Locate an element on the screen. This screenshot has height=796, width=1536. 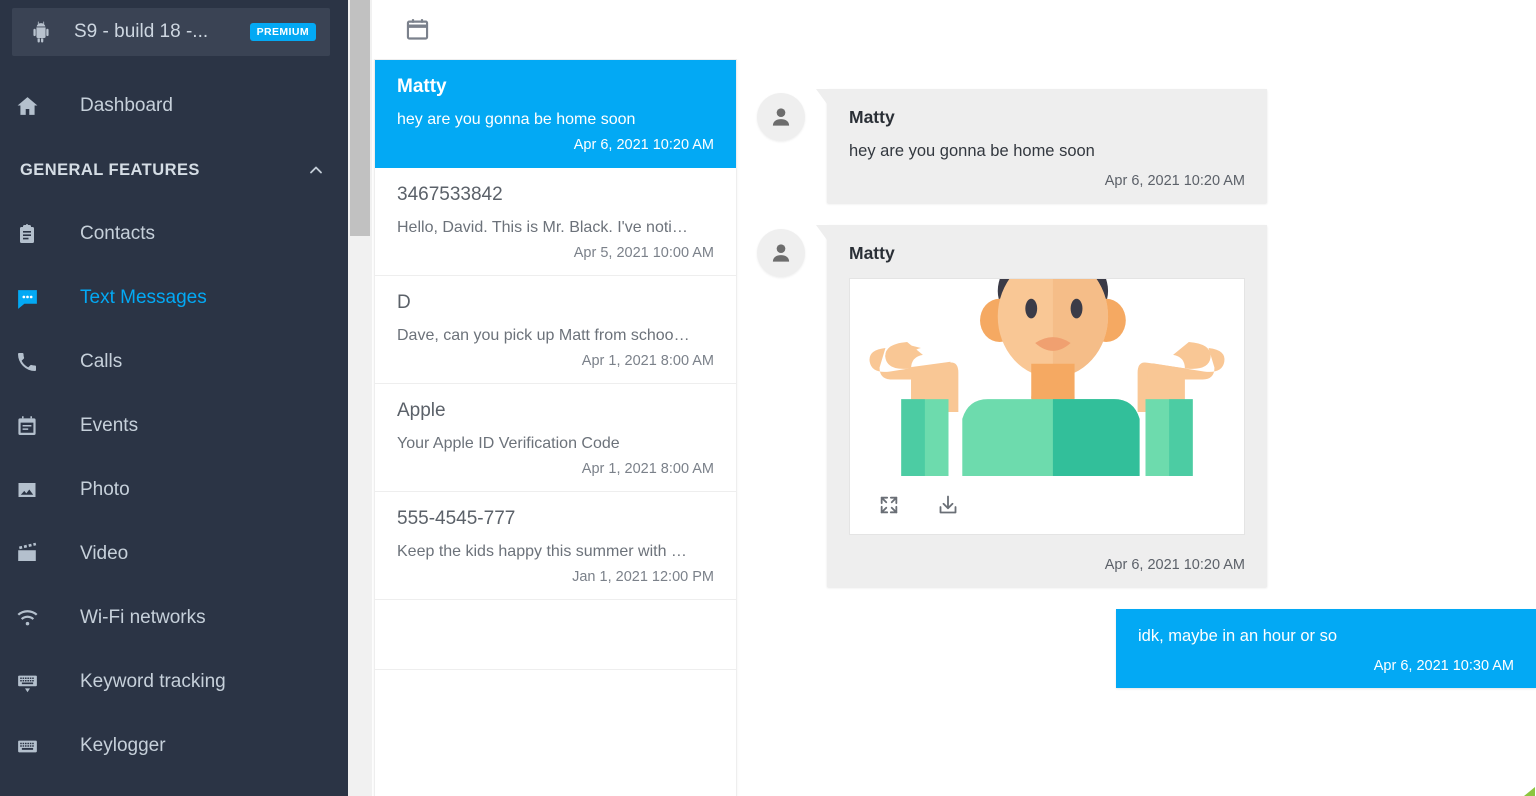
page-scrollbar-track is located at coordinates (360, 398).